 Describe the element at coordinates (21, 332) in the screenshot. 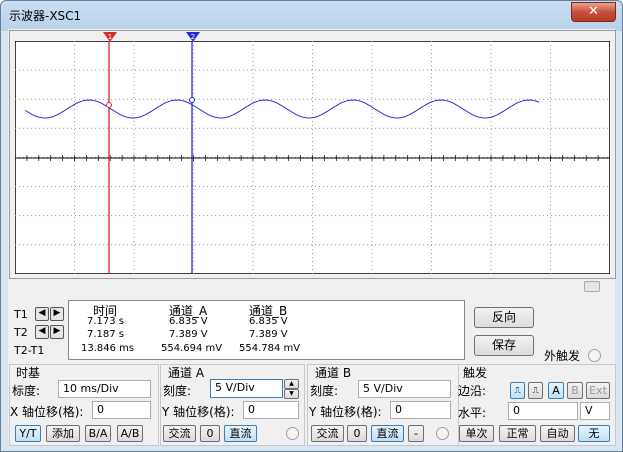

I see `t2-label: T2` at that location.